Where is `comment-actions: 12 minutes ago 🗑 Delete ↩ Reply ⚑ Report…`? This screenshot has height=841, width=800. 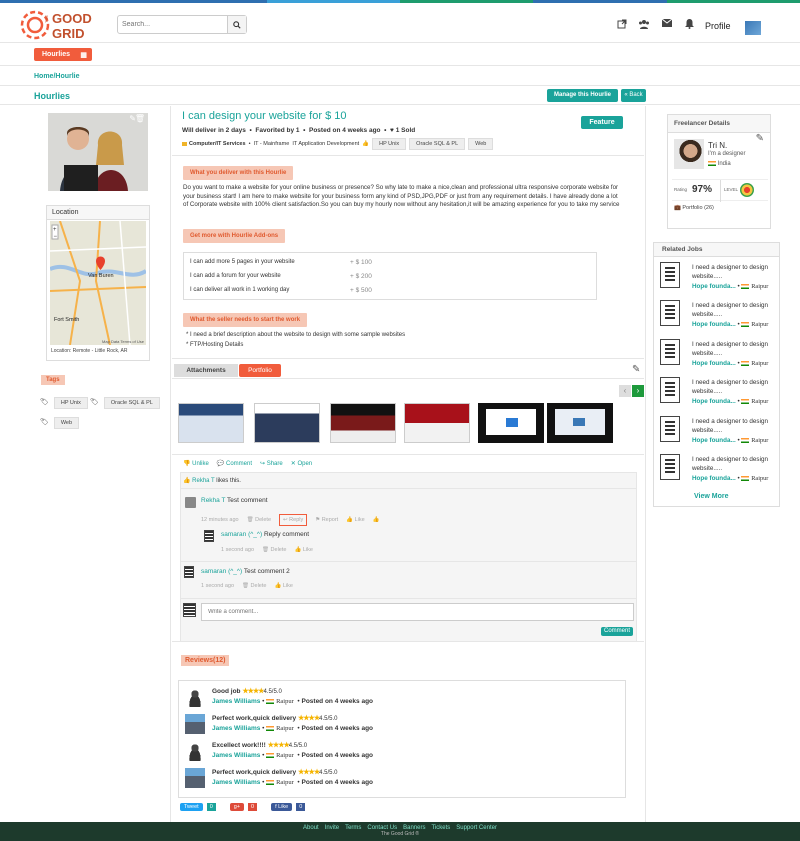
comment-actions: 12 minutes ago 🗑 Delete ↩ Reply ⚑ Report… is located at coordinates (290, 520).